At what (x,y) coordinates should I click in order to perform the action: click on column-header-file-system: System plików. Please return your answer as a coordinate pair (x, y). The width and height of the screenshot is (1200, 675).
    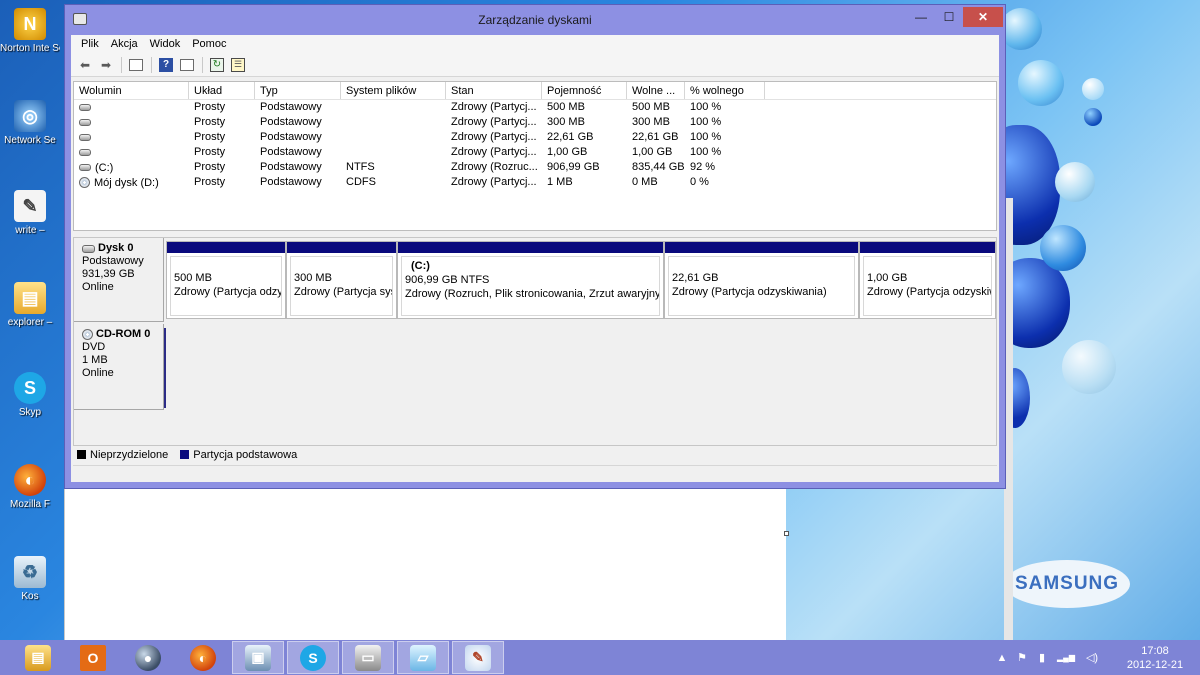
    Looking at the image, I should click on (393, 90).